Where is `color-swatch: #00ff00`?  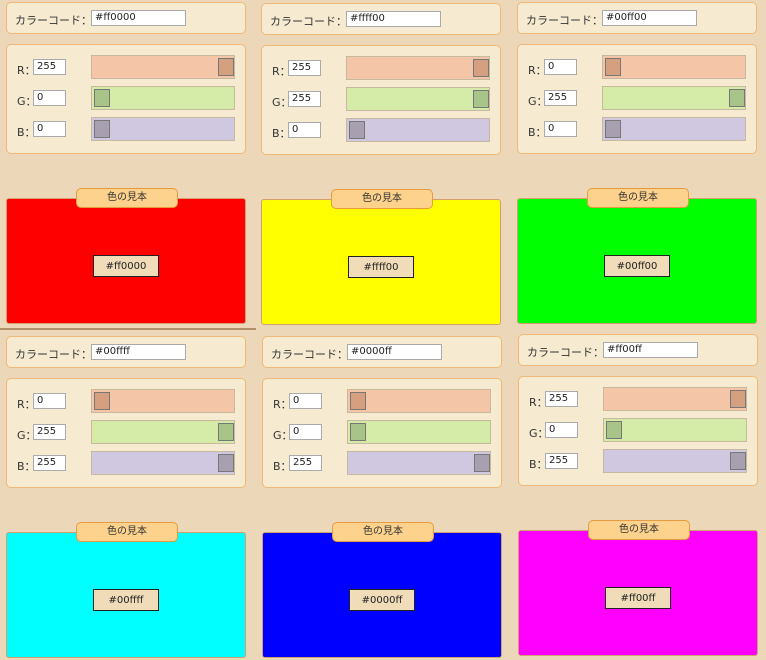 color-swatch: #00ff00 is located at coordinates (637, 261).